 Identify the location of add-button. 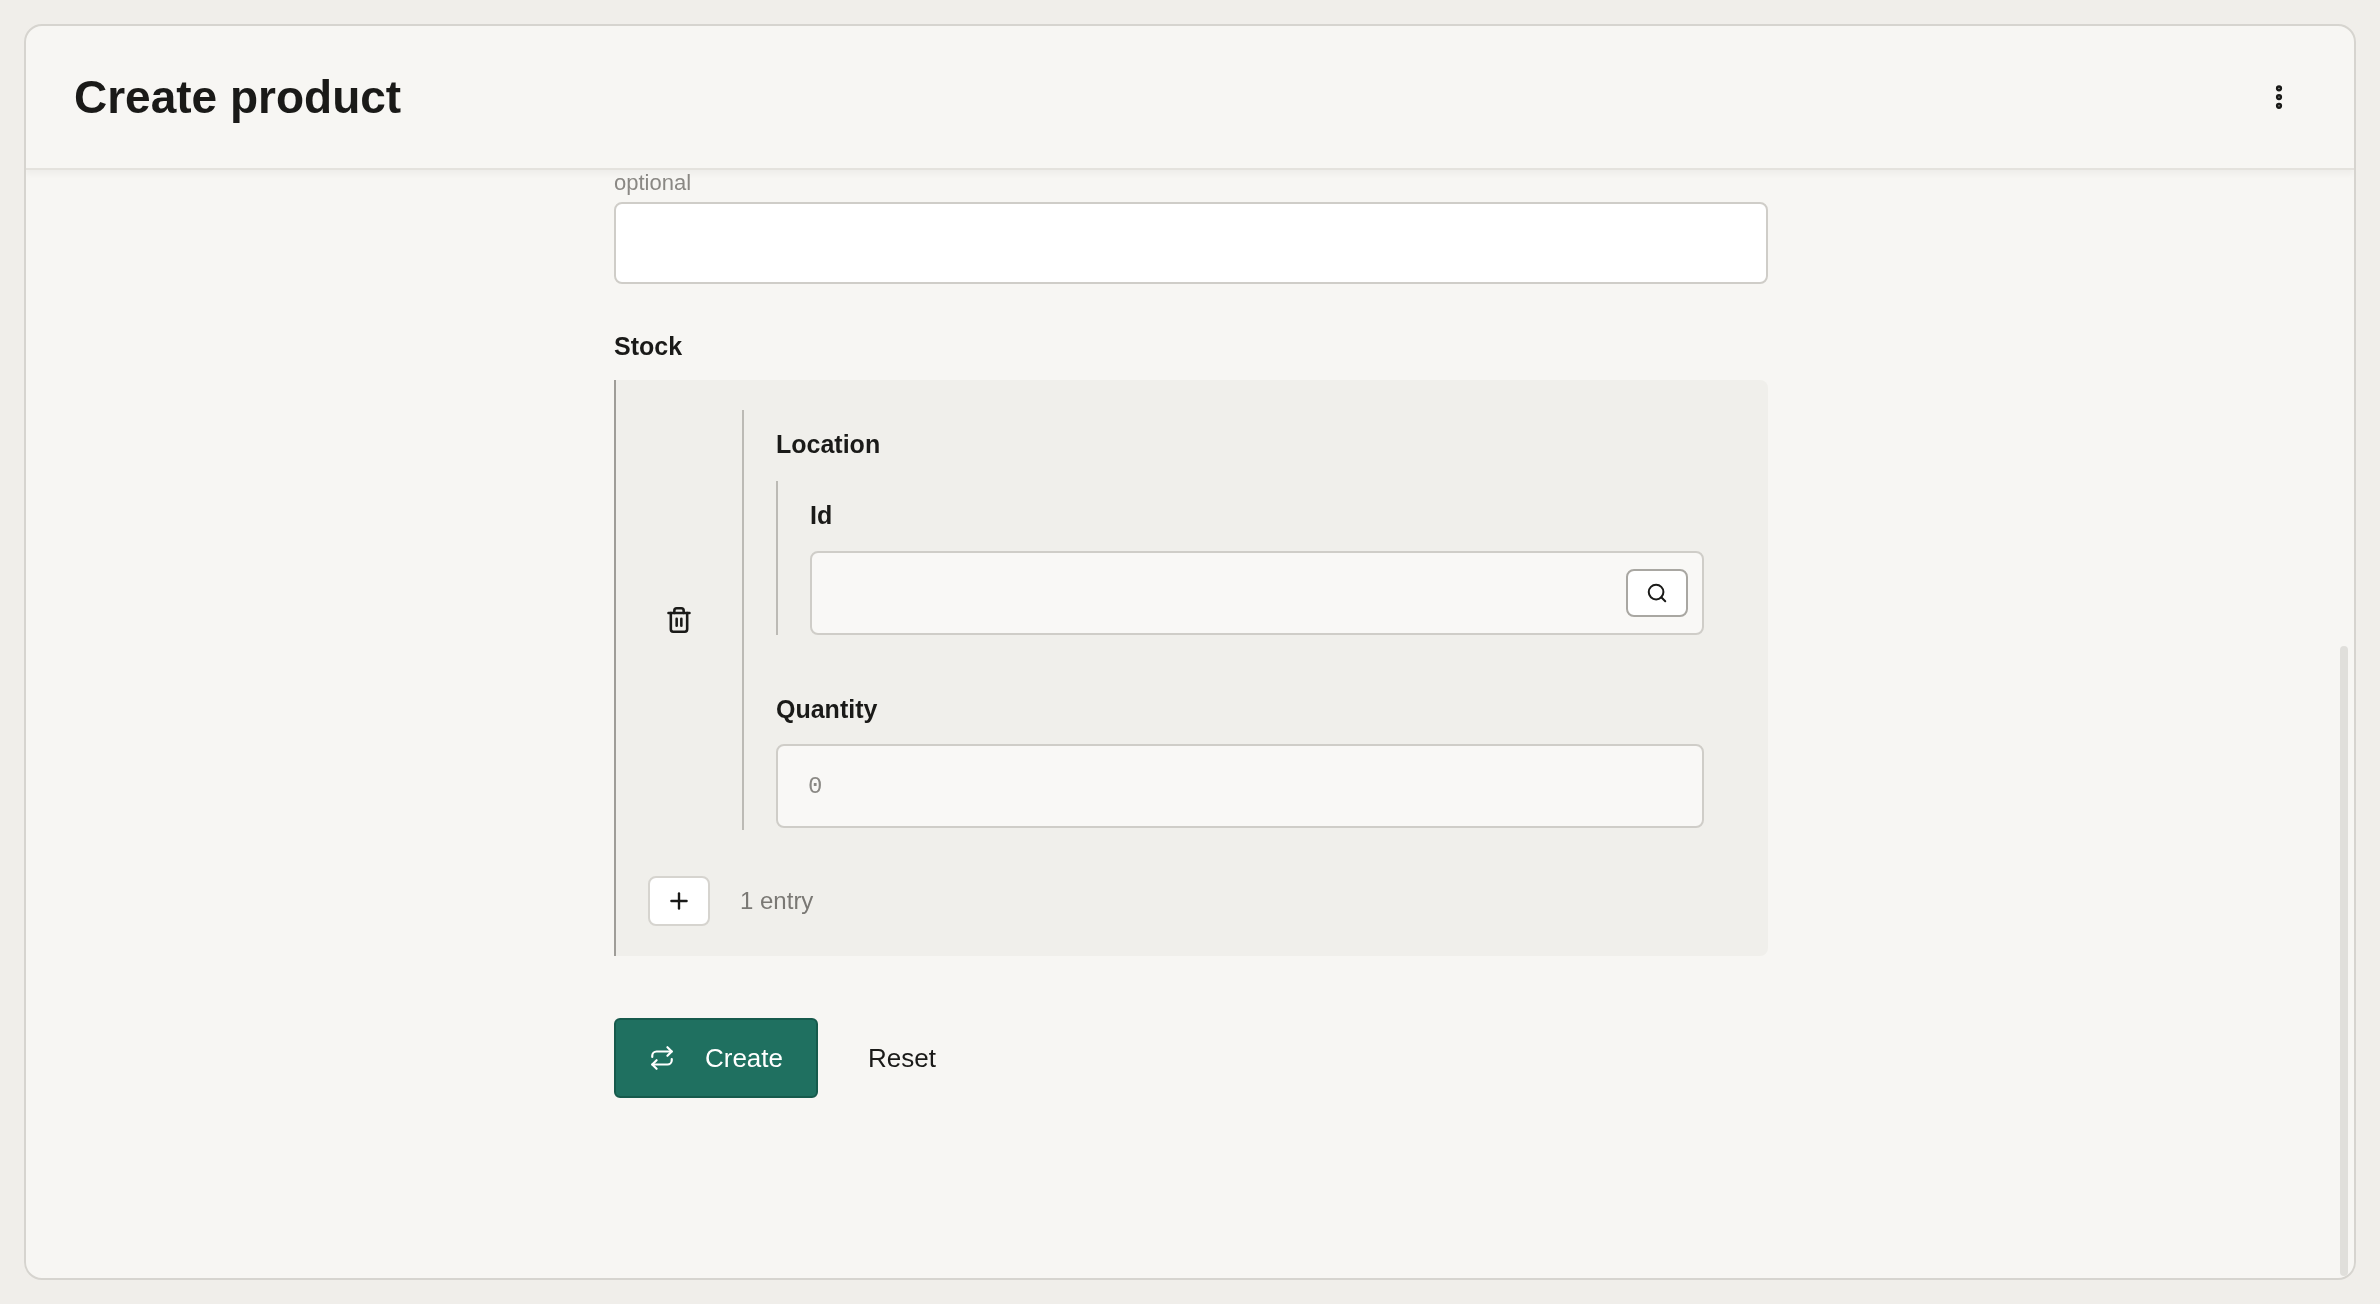
(679, 901).